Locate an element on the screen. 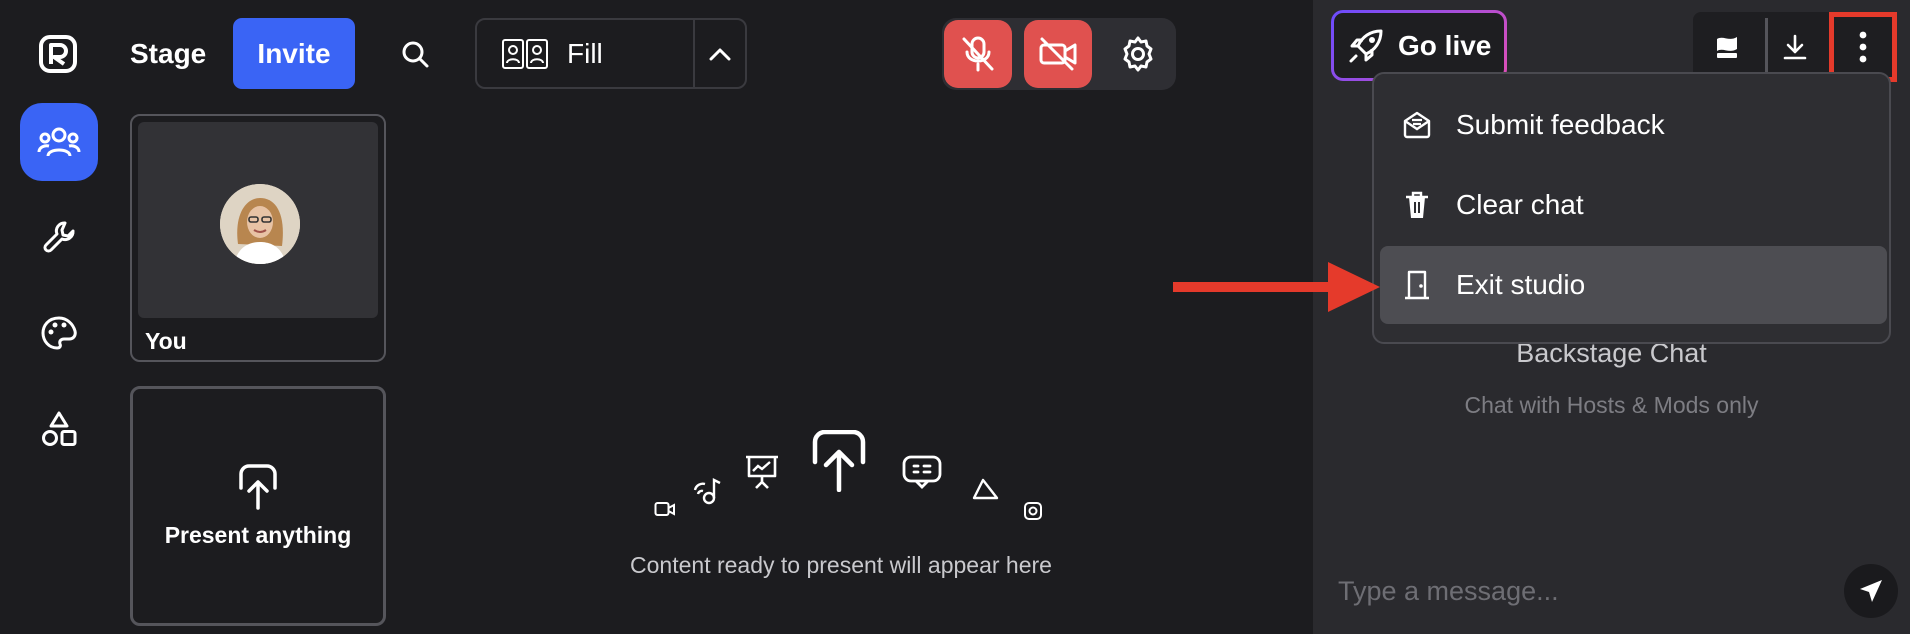 Image resolution: width=1910 pixels, height=634 pixels. present-anything-tile: Present anything is located at coordinates (258, 506).